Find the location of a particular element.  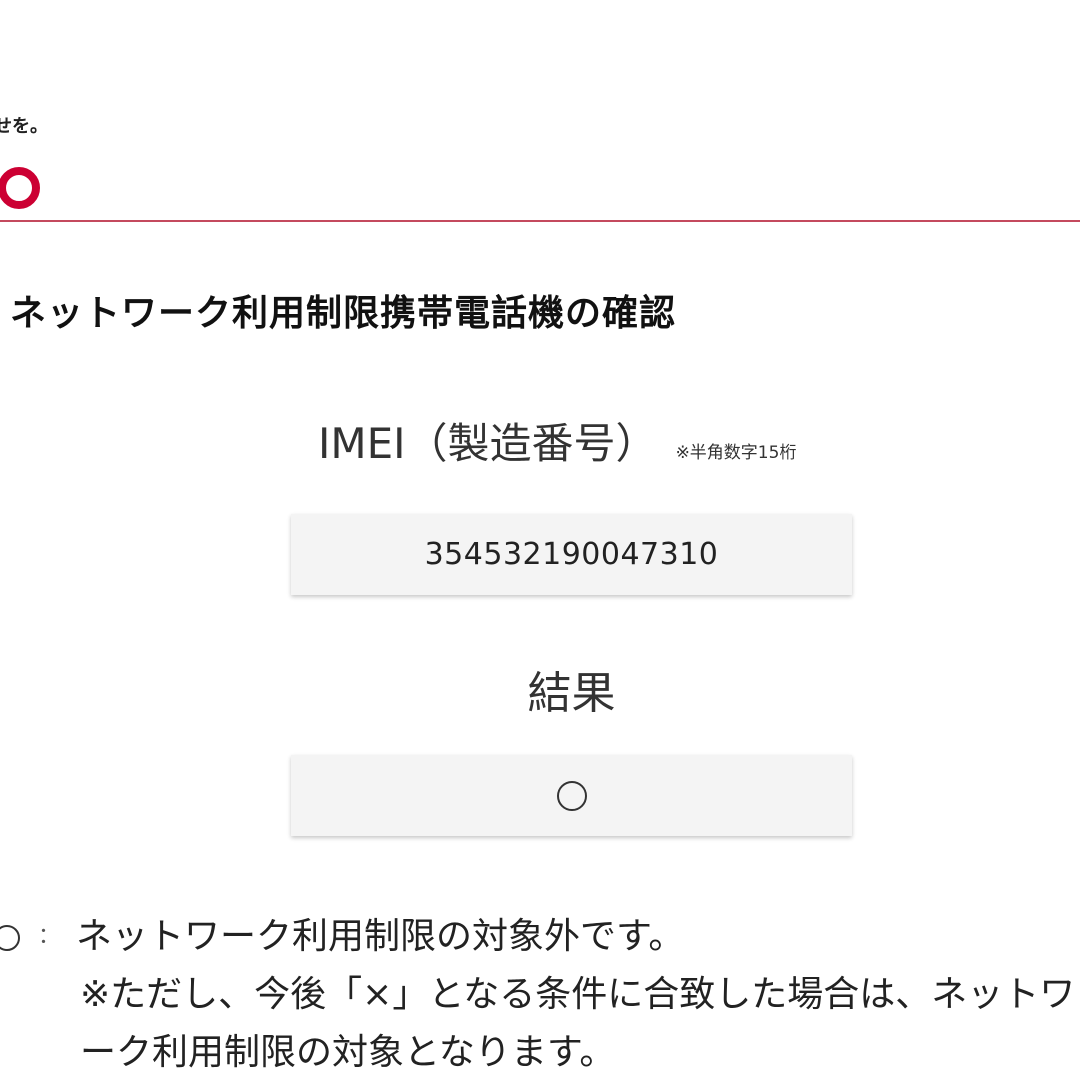

legend-colon: ： is located at coordinates (49, 936).